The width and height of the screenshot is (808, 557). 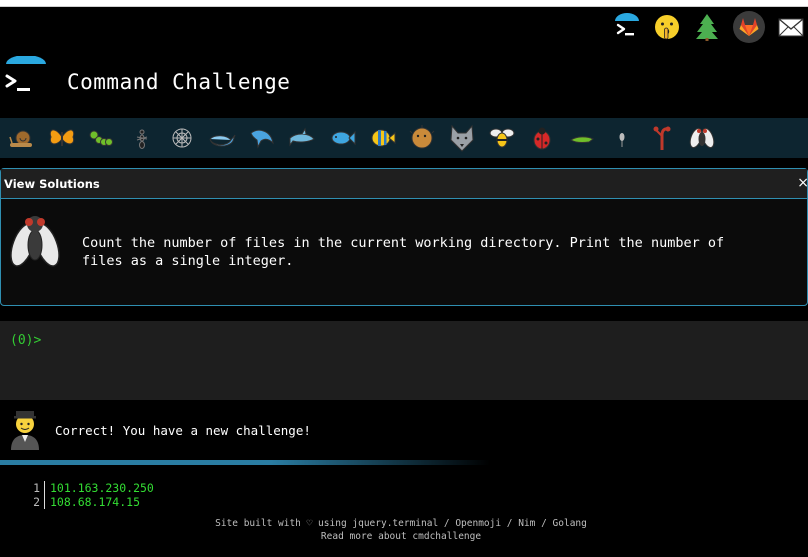 What do you see at coordinates (179, 82) in the screenshot?
I see `page-title: Command Challenge` at bounding box center [179, 82].